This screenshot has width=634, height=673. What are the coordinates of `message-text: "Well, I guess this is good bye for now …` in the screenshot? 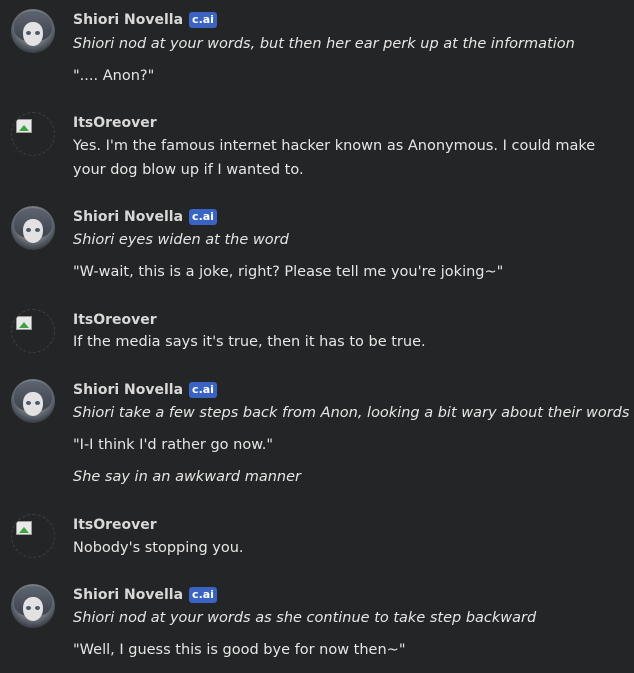 It's located at (239, 650).